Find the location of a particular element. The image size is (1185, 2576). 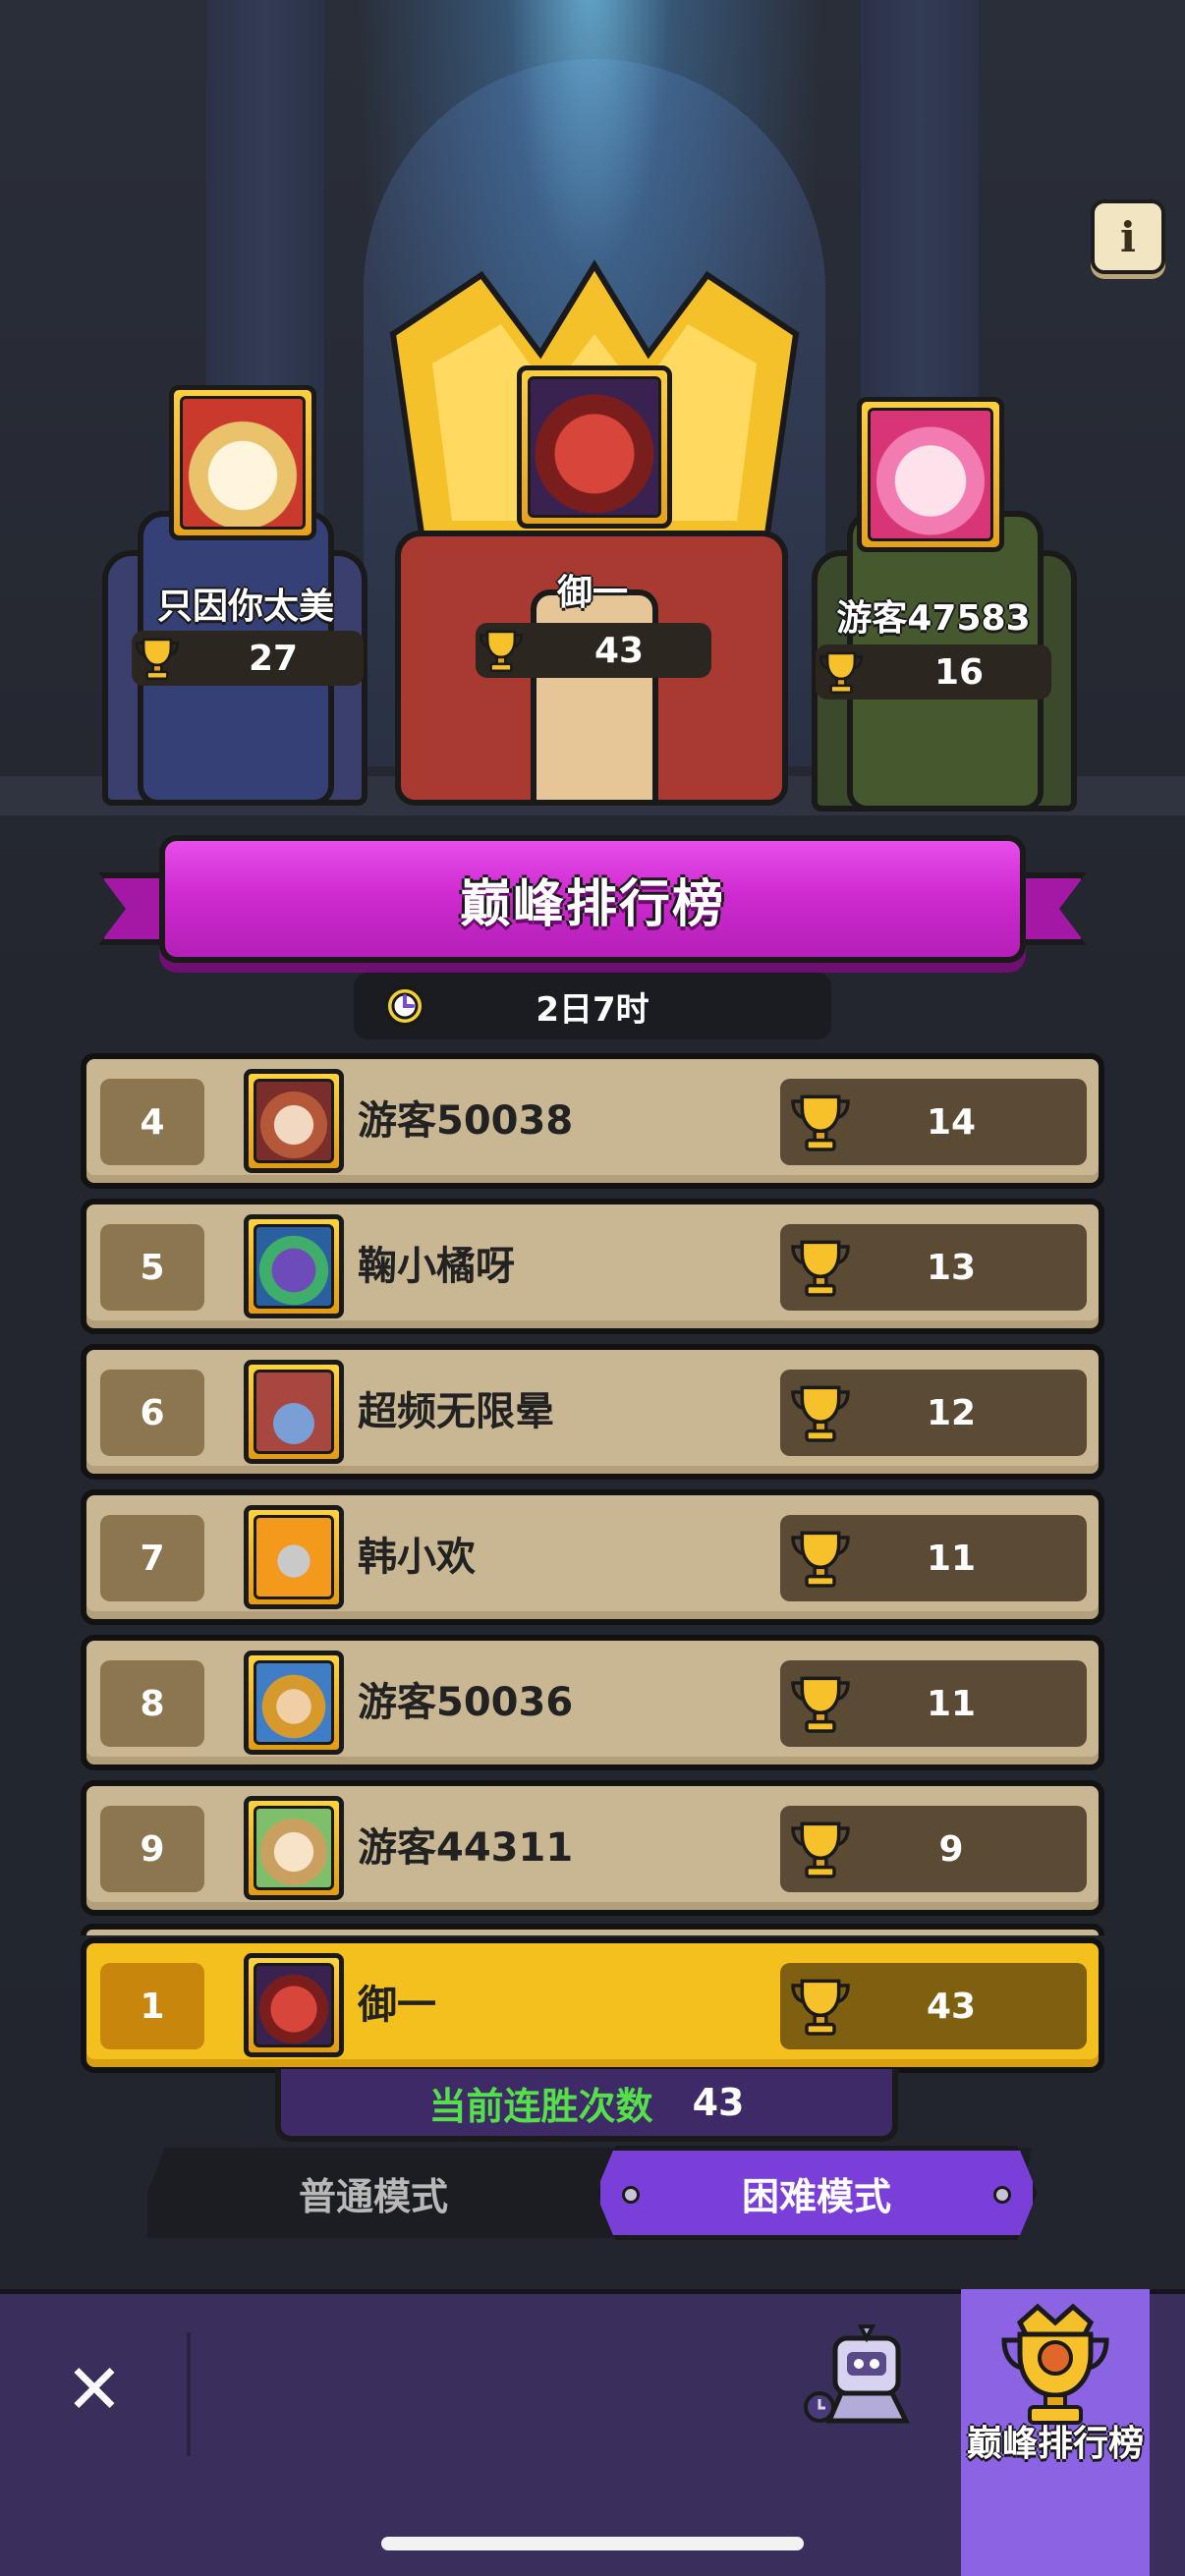

trophy-score: 13 is located at coordinates (934, 1267).